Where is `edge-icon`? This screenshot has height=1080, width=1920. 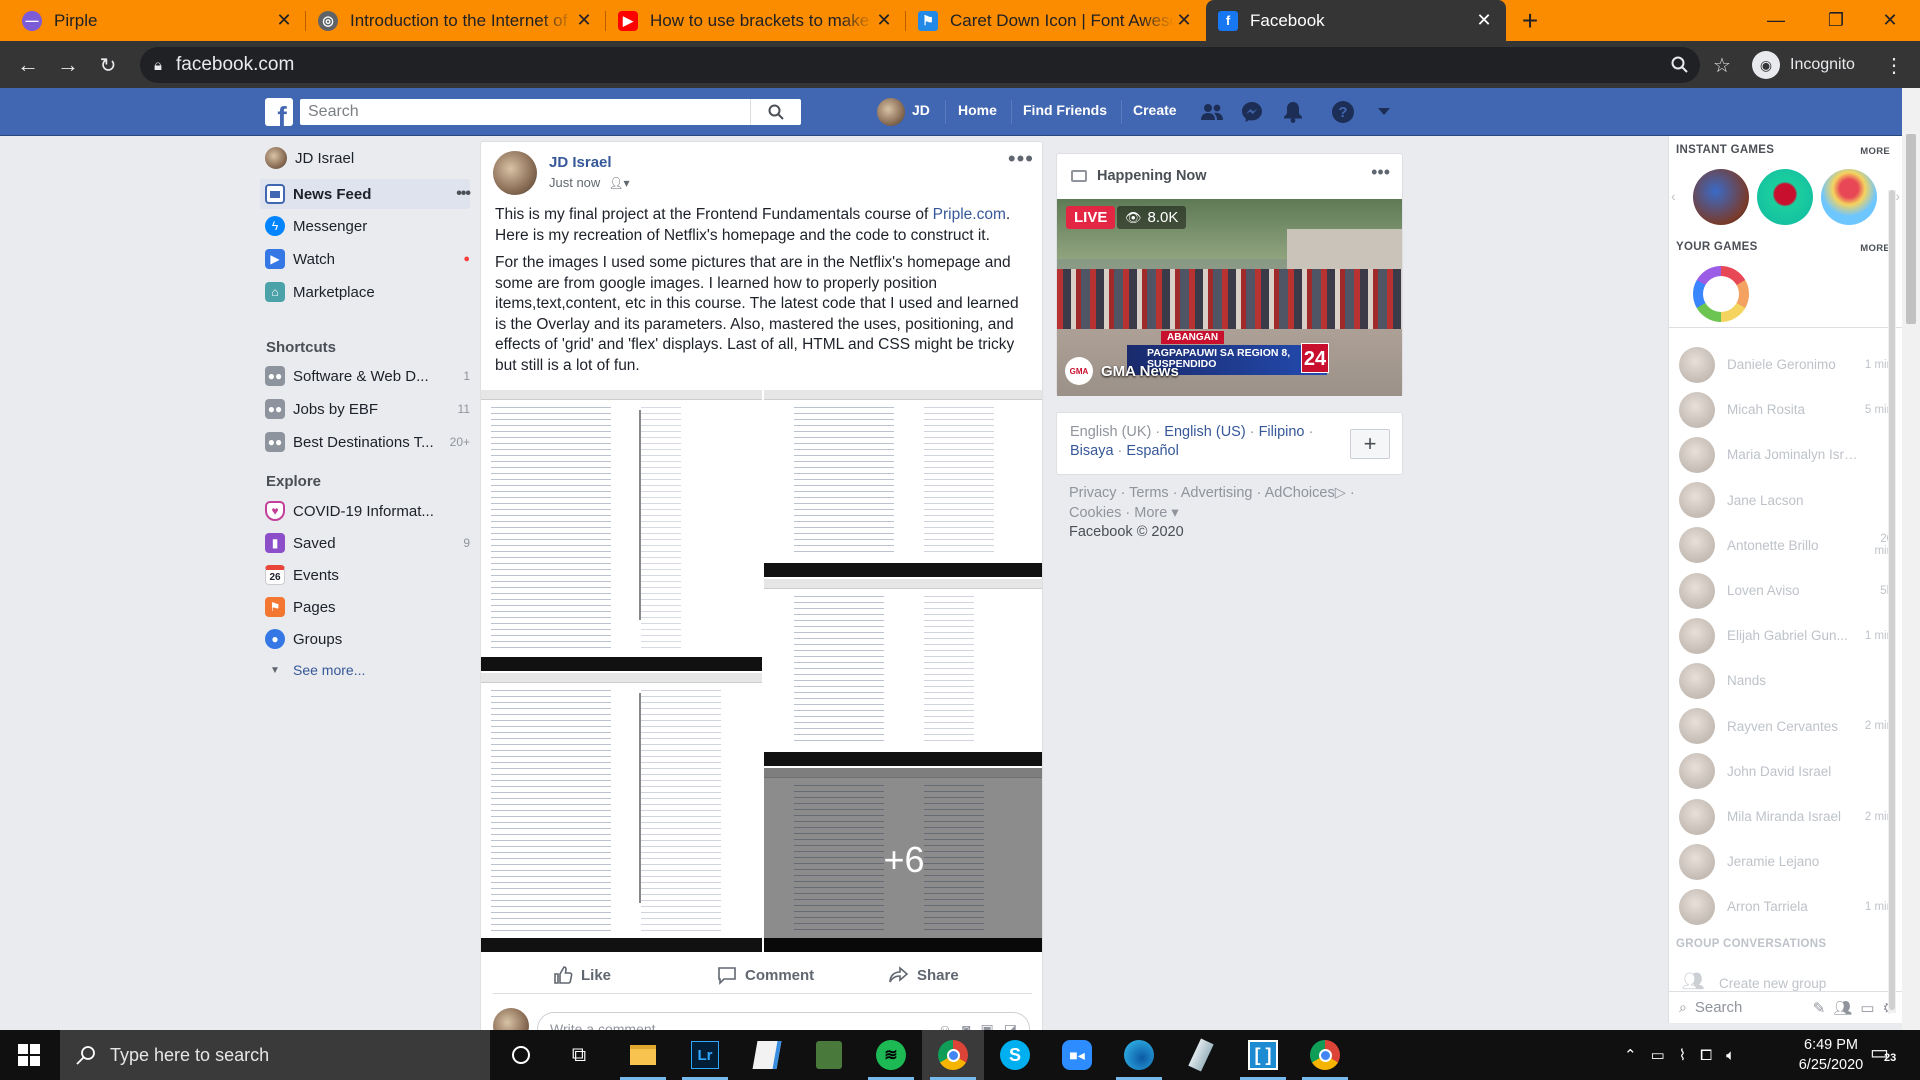 edge-icon is located at coordinates (1139, 1055).